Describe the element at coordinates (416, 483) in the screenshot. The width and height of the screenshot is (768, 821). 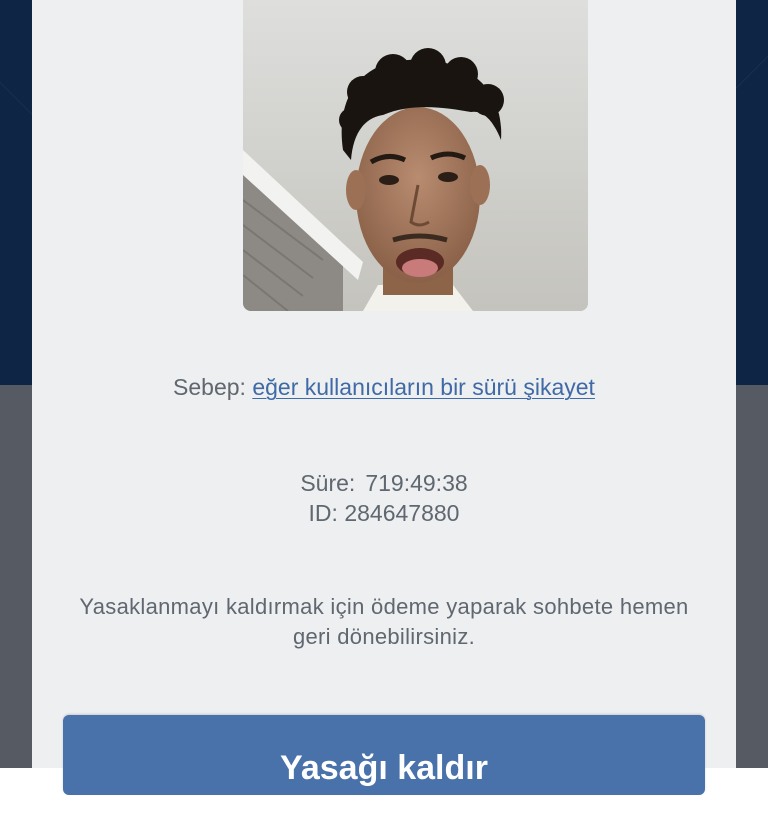
I see `duration-value: 719:49:38` at that location.